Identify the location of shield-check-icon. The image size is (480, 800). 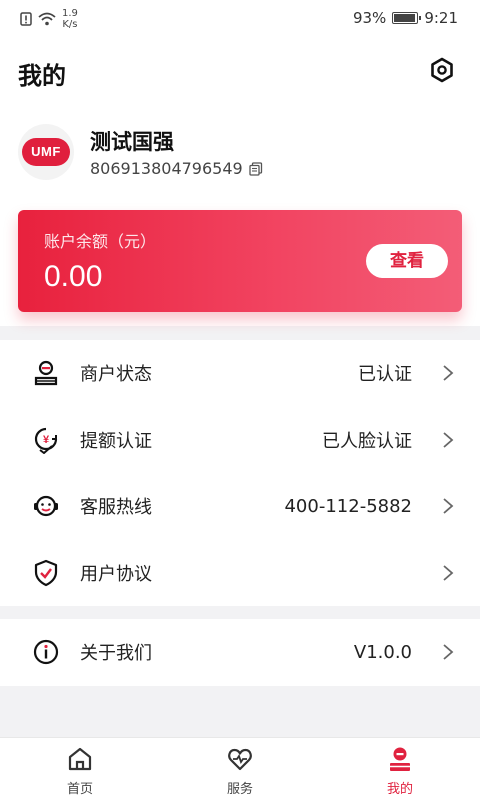
(46, 572).